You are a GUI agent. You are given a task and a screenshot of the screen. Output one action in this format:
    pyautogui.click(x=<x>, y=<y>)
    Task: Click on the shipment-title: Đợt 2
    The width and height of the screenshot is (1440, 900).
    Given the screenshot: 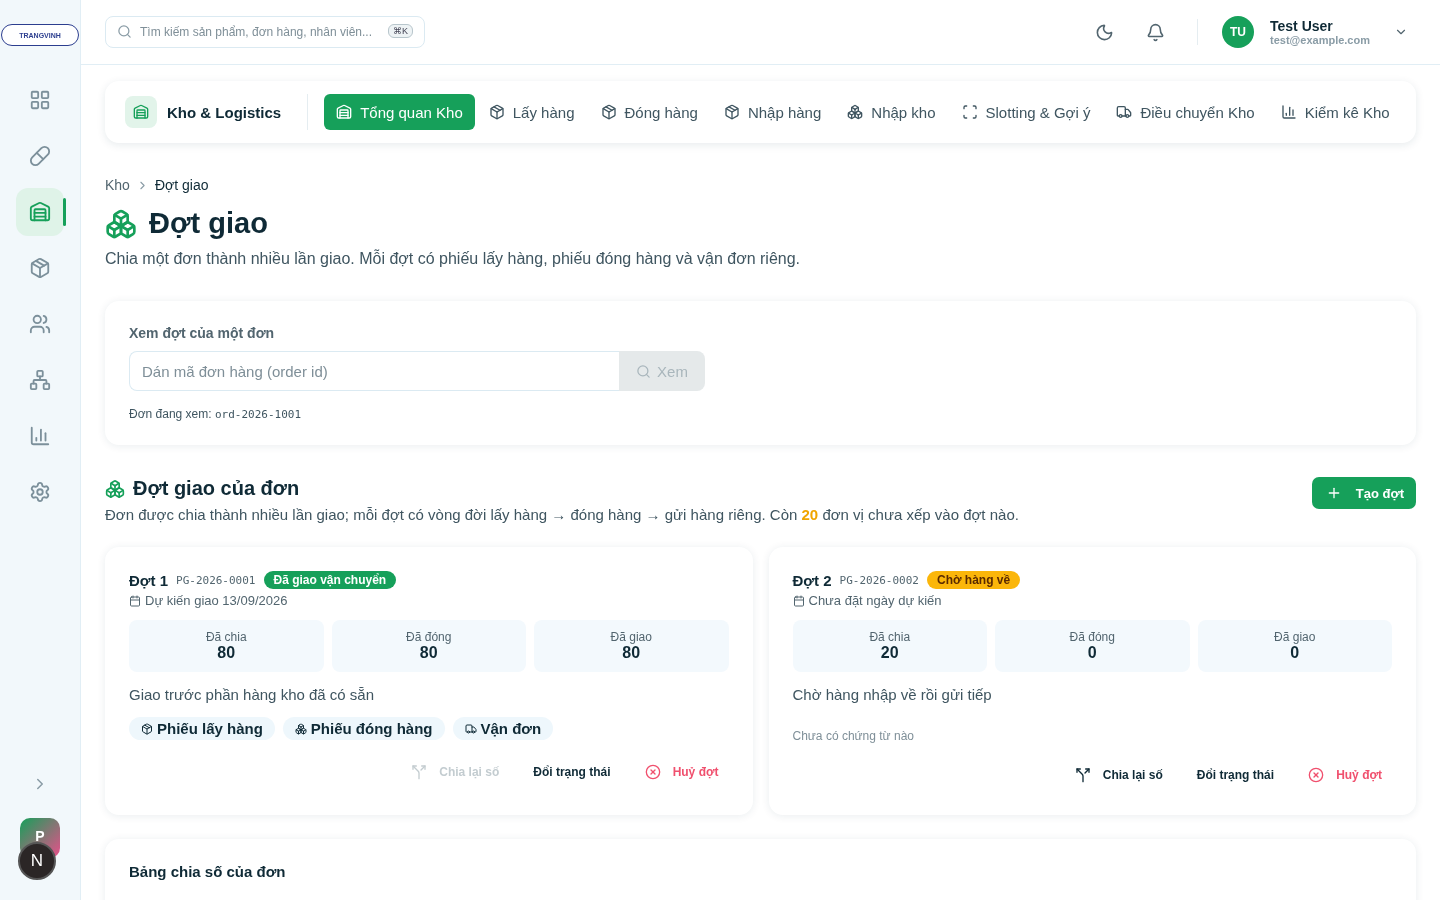 What is the action you would take?
    pyautogui.click(x=812, y=580)
    